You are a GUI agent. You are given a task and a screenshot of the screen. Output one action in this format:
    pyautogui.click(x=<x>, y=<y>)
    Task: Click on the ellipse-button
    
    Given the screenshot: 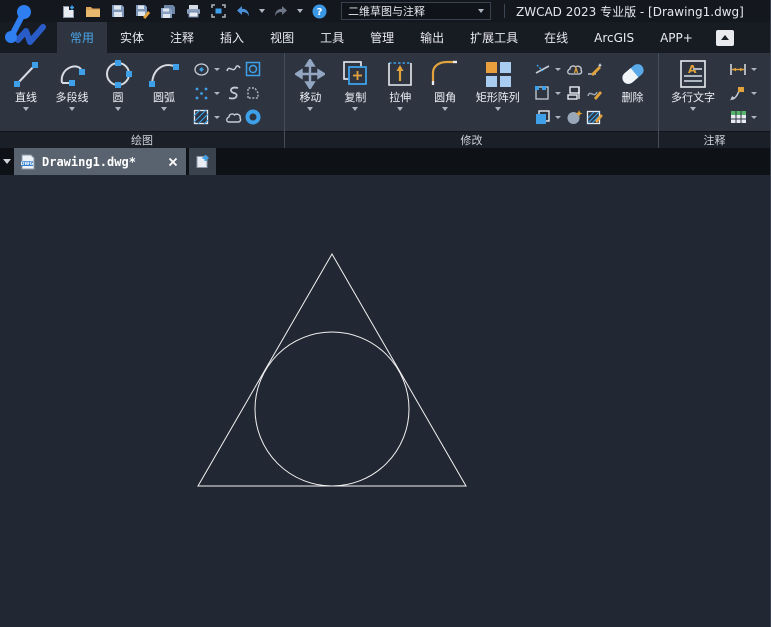 What is the action you would take?
    pyautogui.click(x=201, y=69)
    